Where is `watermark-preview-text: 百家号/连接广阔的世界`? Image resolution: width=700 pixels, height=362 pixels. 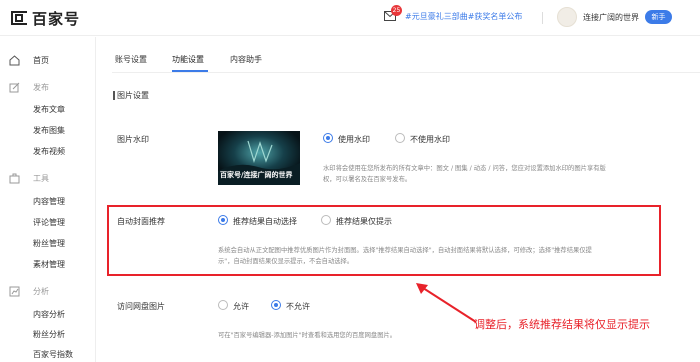
watermark-preview-text: 百家号/连接广阔的世界 is located at coordinates (256, 175).